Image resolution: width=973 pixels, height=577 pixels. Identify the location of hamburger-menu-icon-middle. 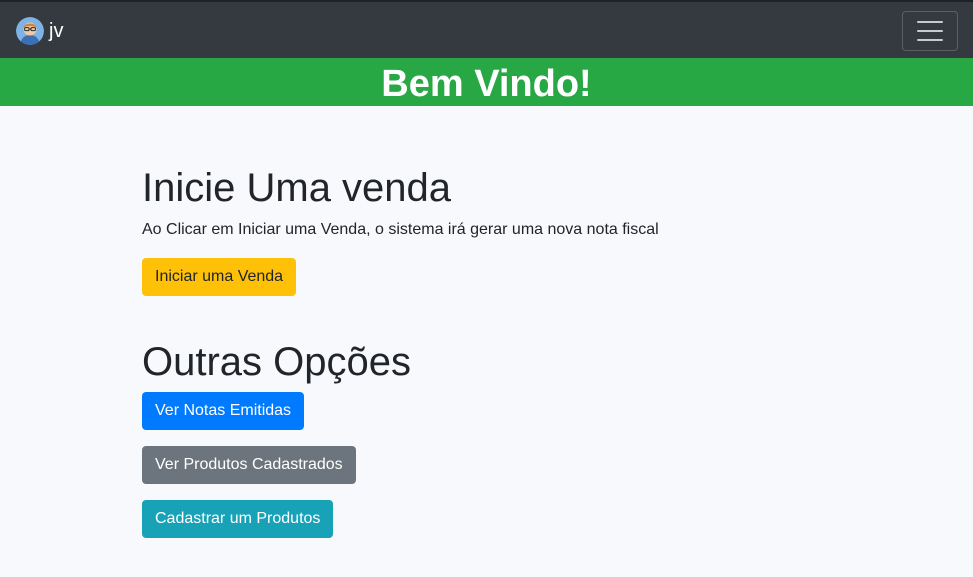
(930, 31).